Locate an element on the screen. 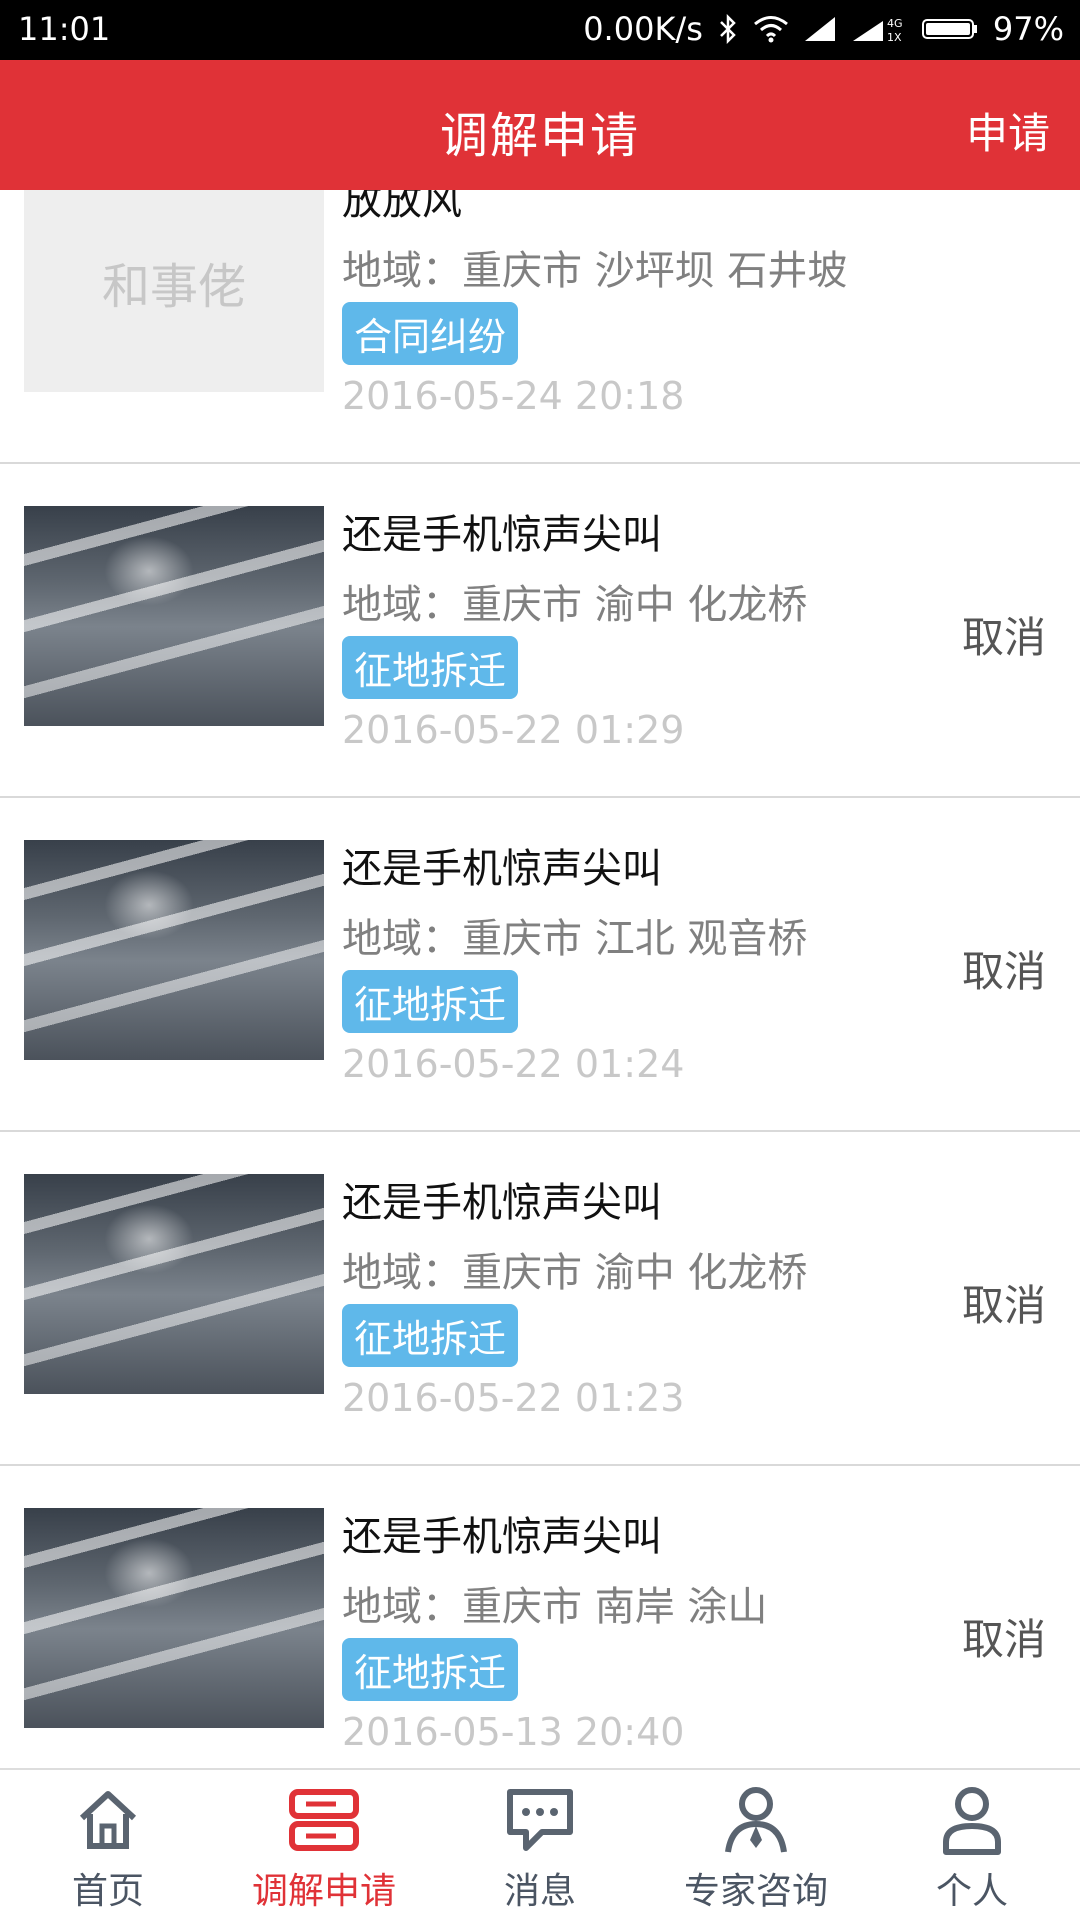  item-region: 地域：重庆市 沙坪坝 石井坡 is located at coordinates (595, 271).